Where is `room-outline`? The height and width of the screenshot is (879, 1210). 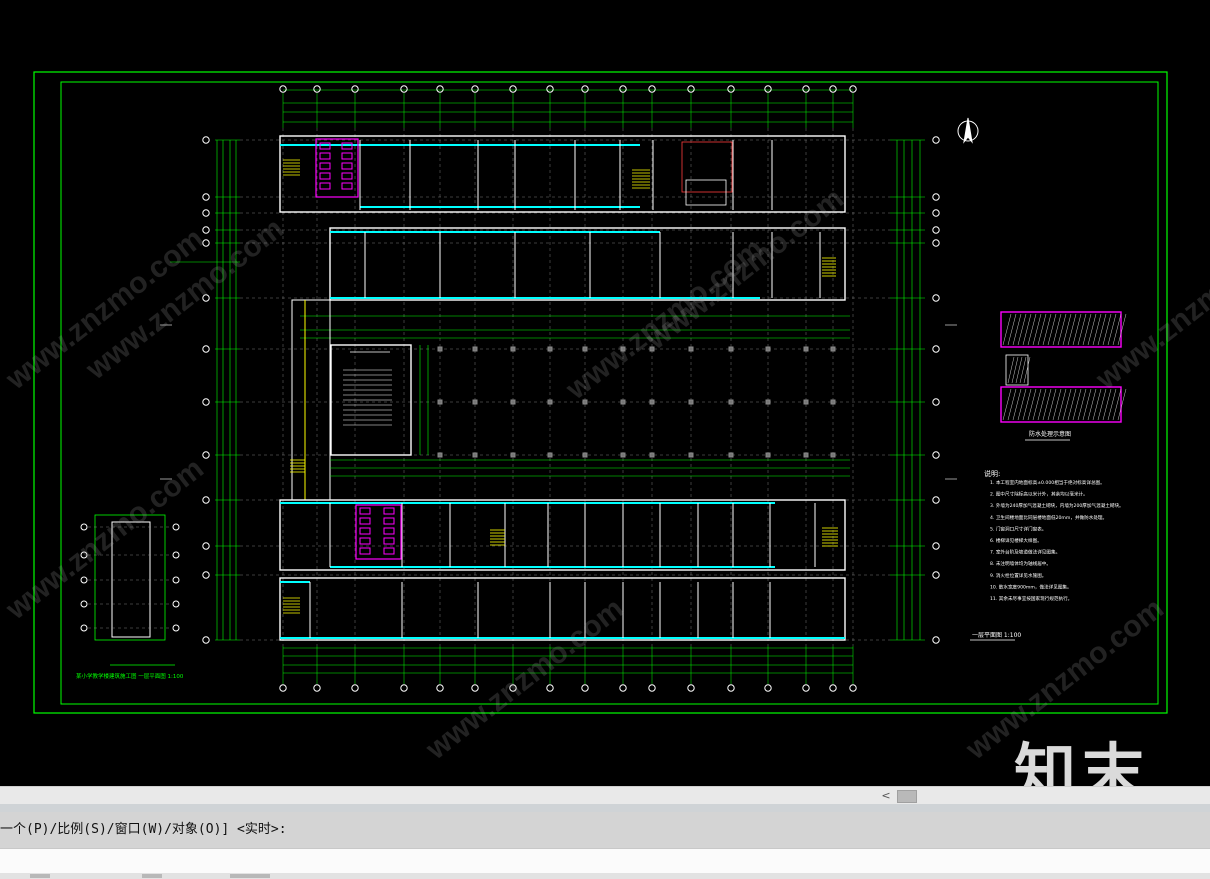 room-outline is located at coordinates (706, 192).